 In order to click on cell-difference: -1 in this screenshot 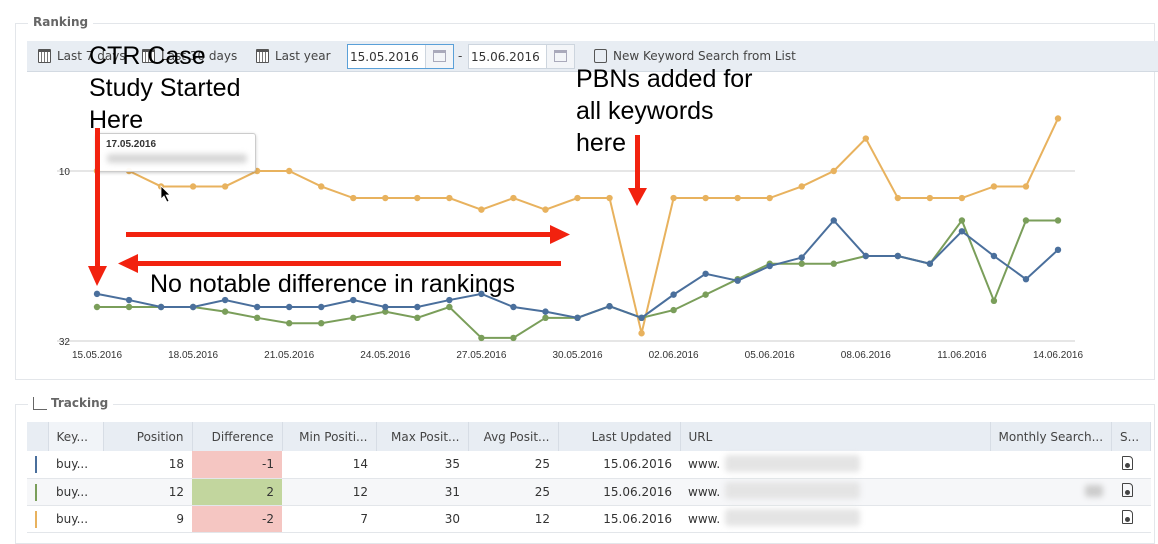, I will do `click(237, 465)`.